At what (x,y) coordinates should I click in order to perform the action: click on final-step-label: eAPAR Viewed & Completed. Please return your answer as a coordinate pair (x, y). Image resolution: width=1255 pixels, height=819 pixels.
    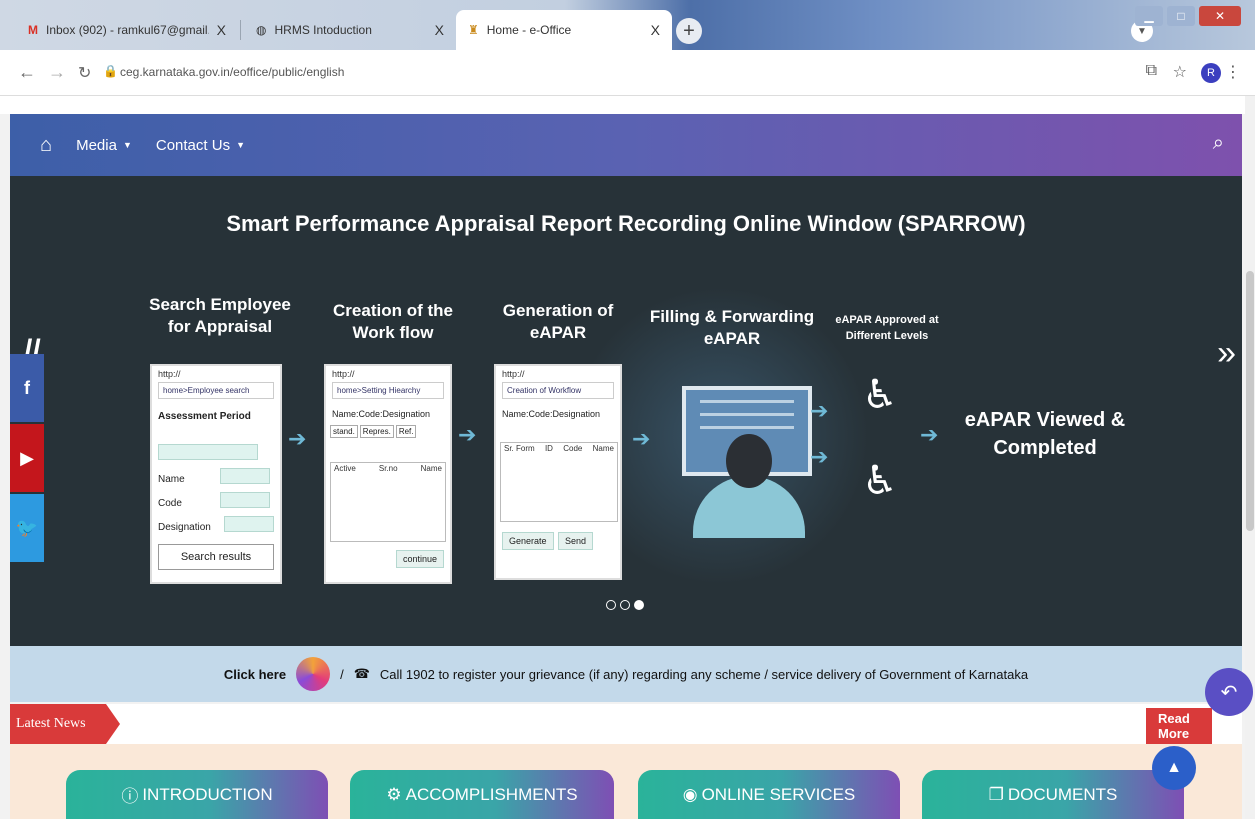
    Looking at the image, I should click on (1045, 434).